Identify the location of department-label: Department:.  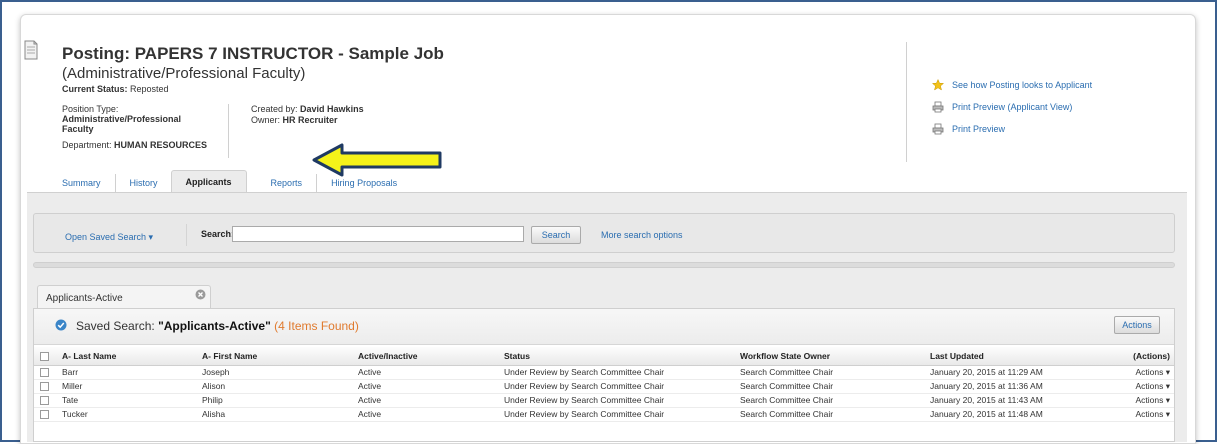
(87, 145).